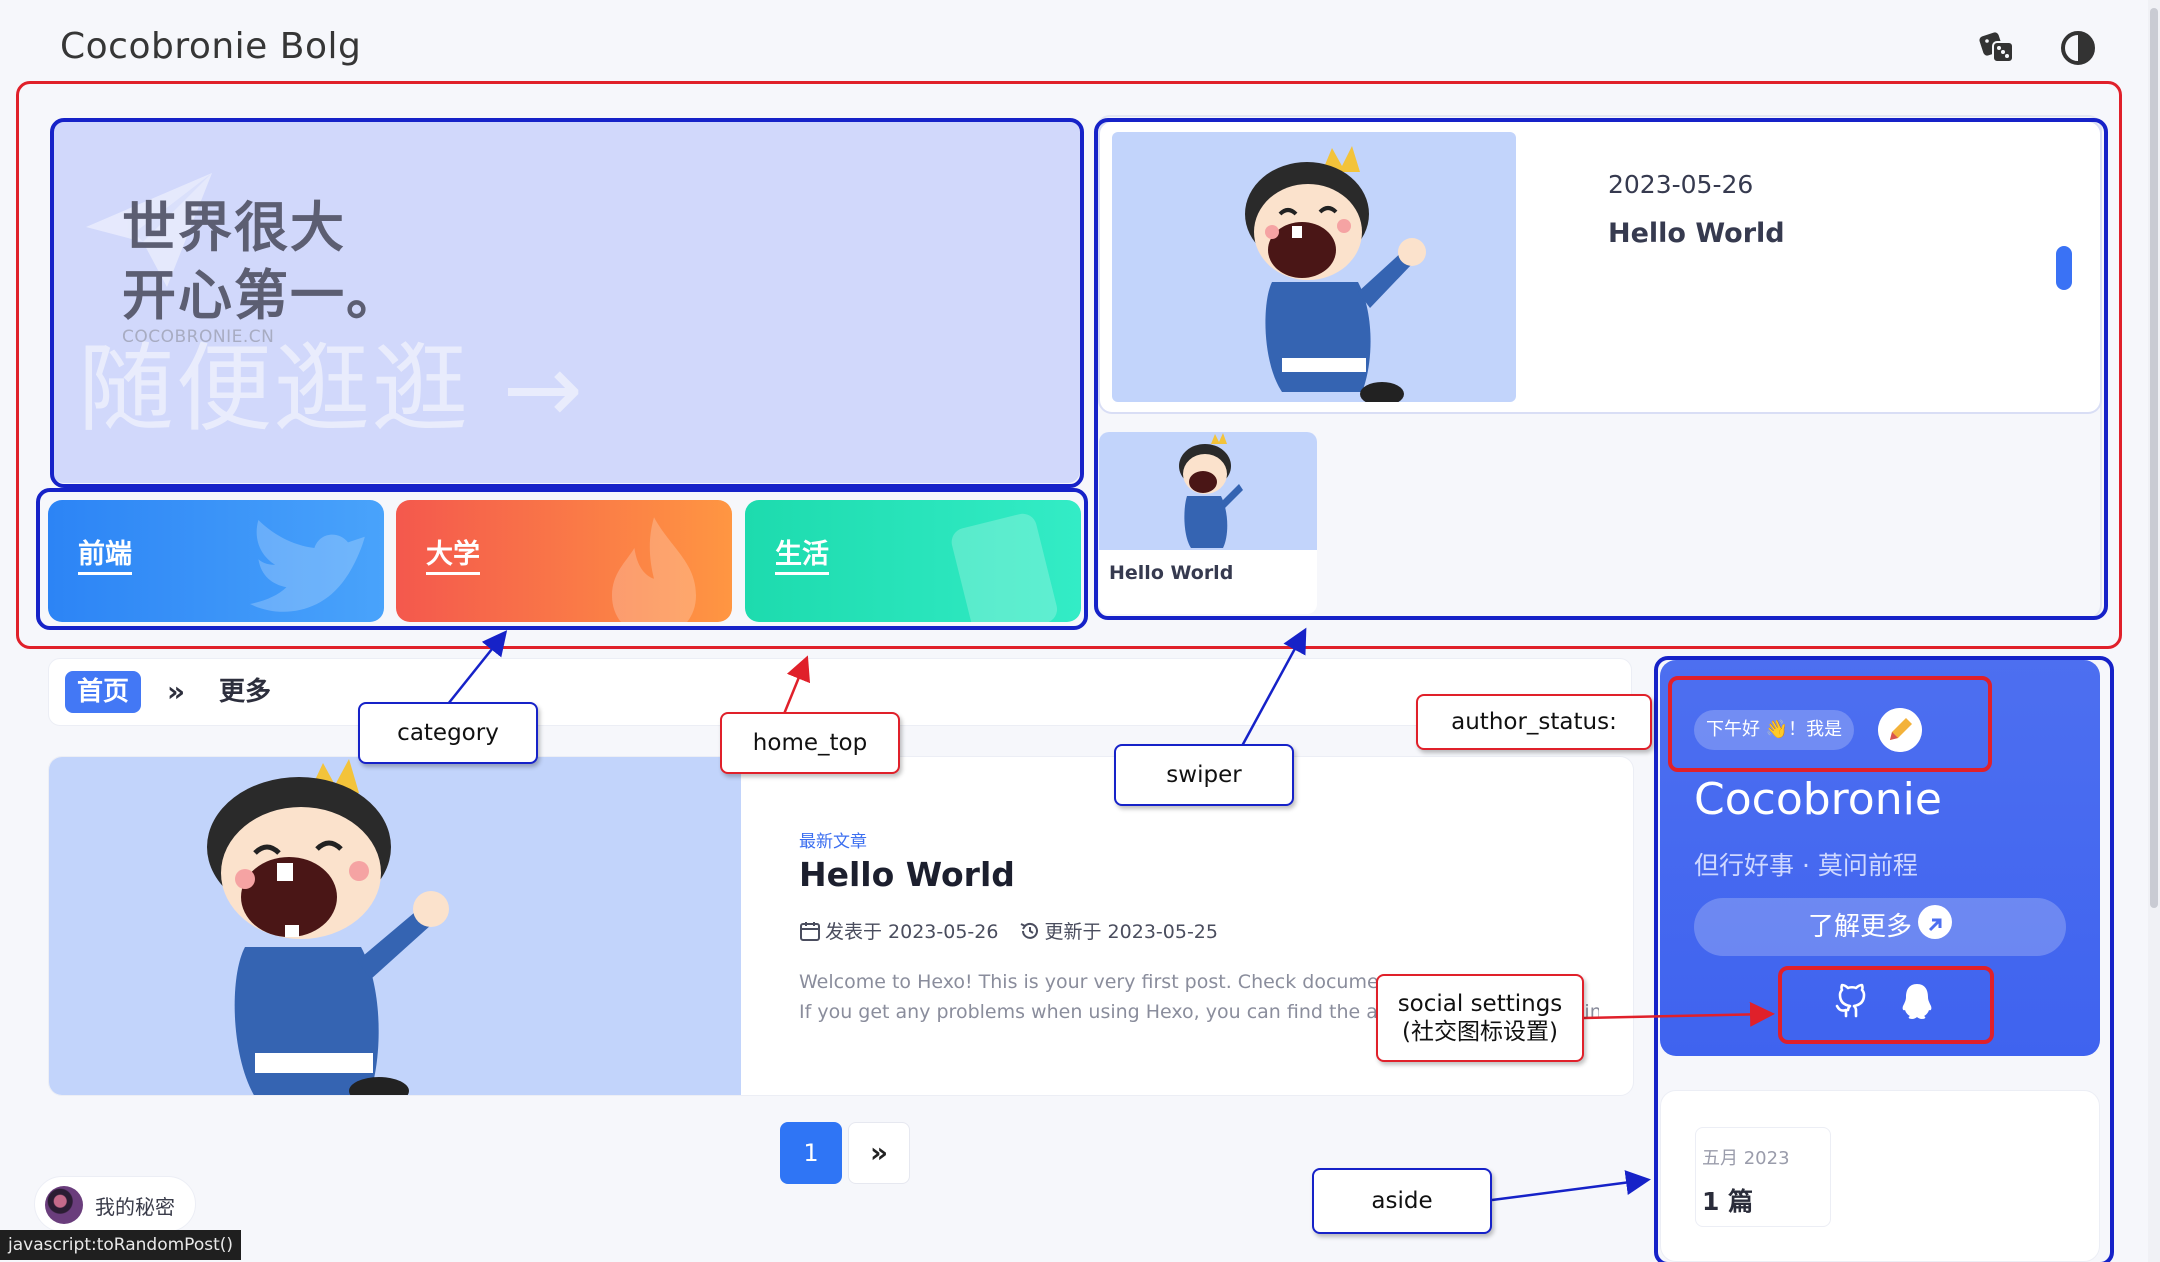 The image size is (2160, 1262). Describe the element at coordinates (245, 692) in the screenshot. I see `breadcrumb-more: 更多` at that location.